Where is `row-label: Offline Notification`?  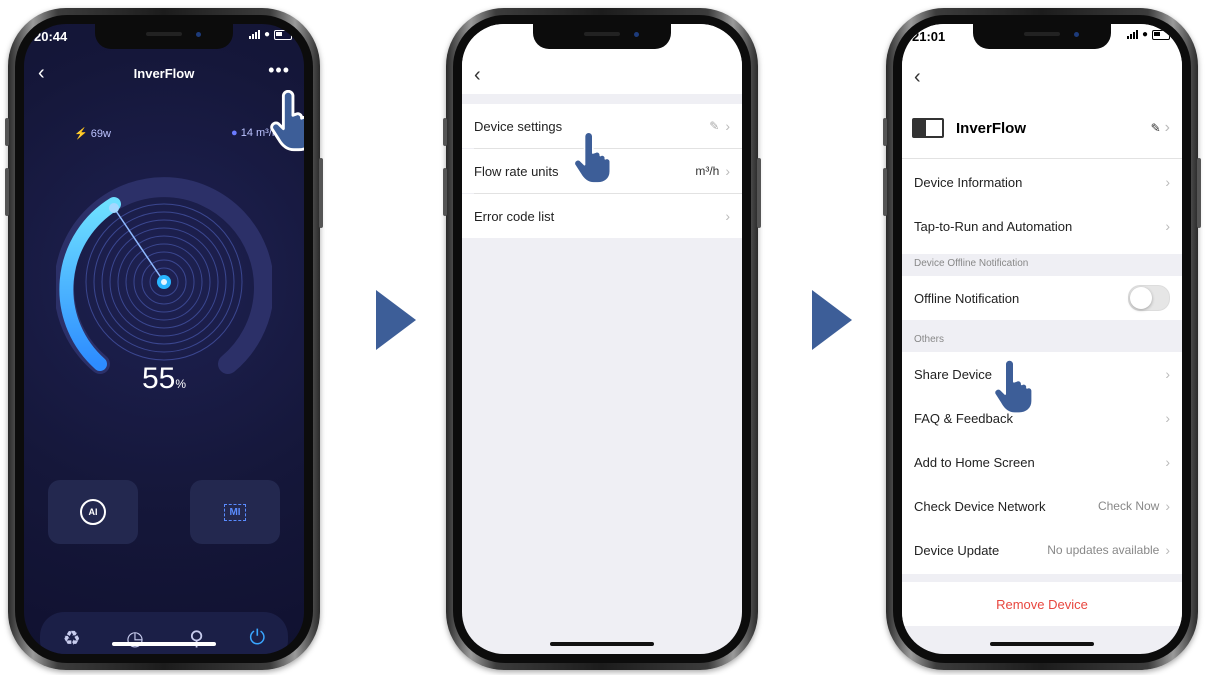 row-label: Offline Notification is located at coordinates (967, 298).